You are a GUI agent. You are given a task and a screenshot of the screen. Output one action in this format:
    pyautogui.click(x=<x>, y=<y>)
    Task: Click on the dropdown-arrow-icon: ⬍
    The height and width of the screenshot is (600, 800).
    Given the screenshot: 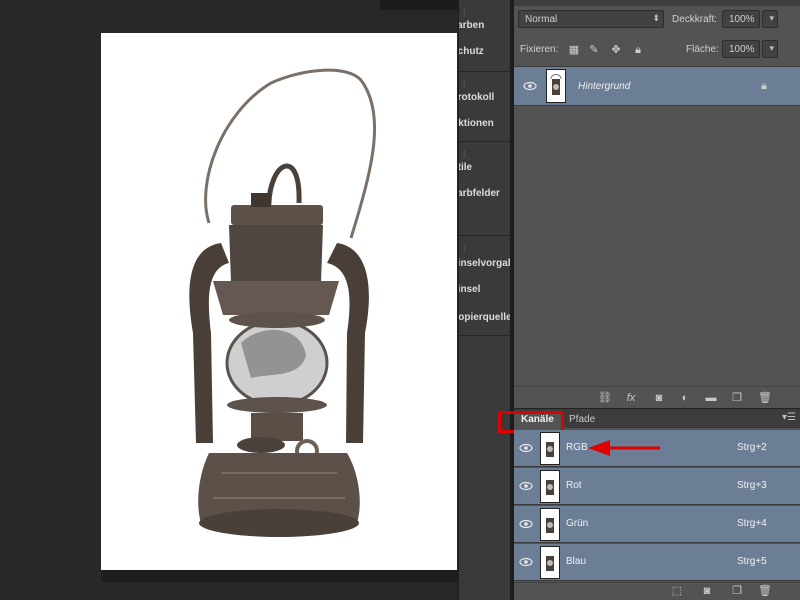 What is the action you would take?
    pyautogui.click(x=656, y=18)
    